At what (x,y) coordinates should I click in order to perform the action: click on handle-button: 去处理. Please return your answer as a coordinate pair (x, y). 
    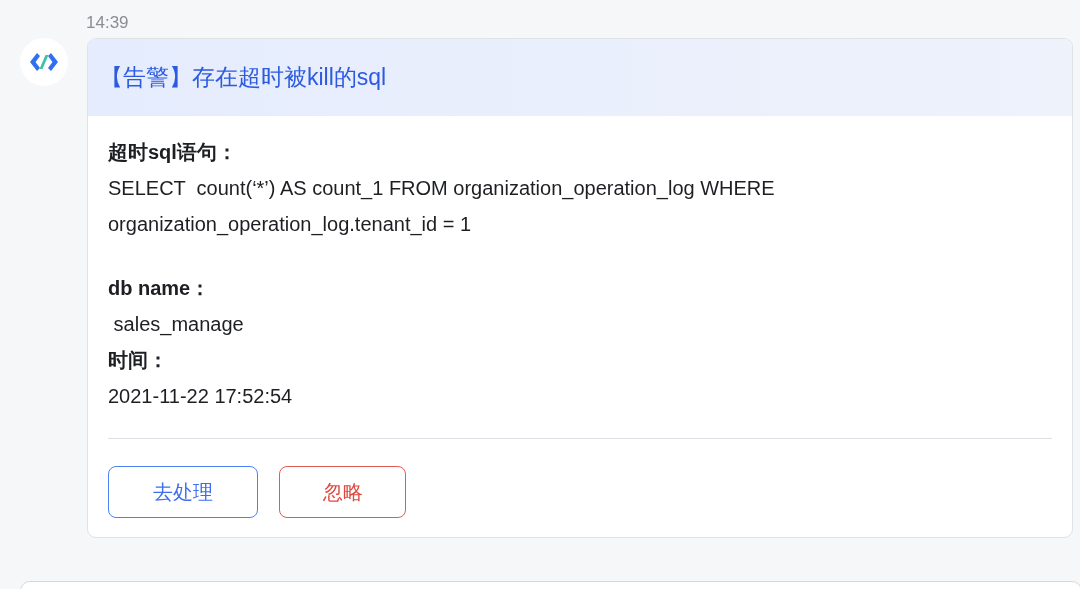
    Looking at the image, I should click on (183, 492).